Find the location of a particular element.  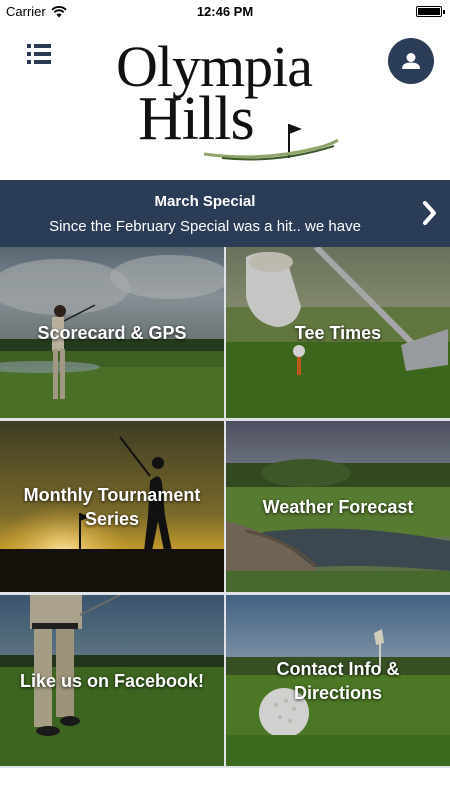

battery-icon is located at coordinates (430, 11).